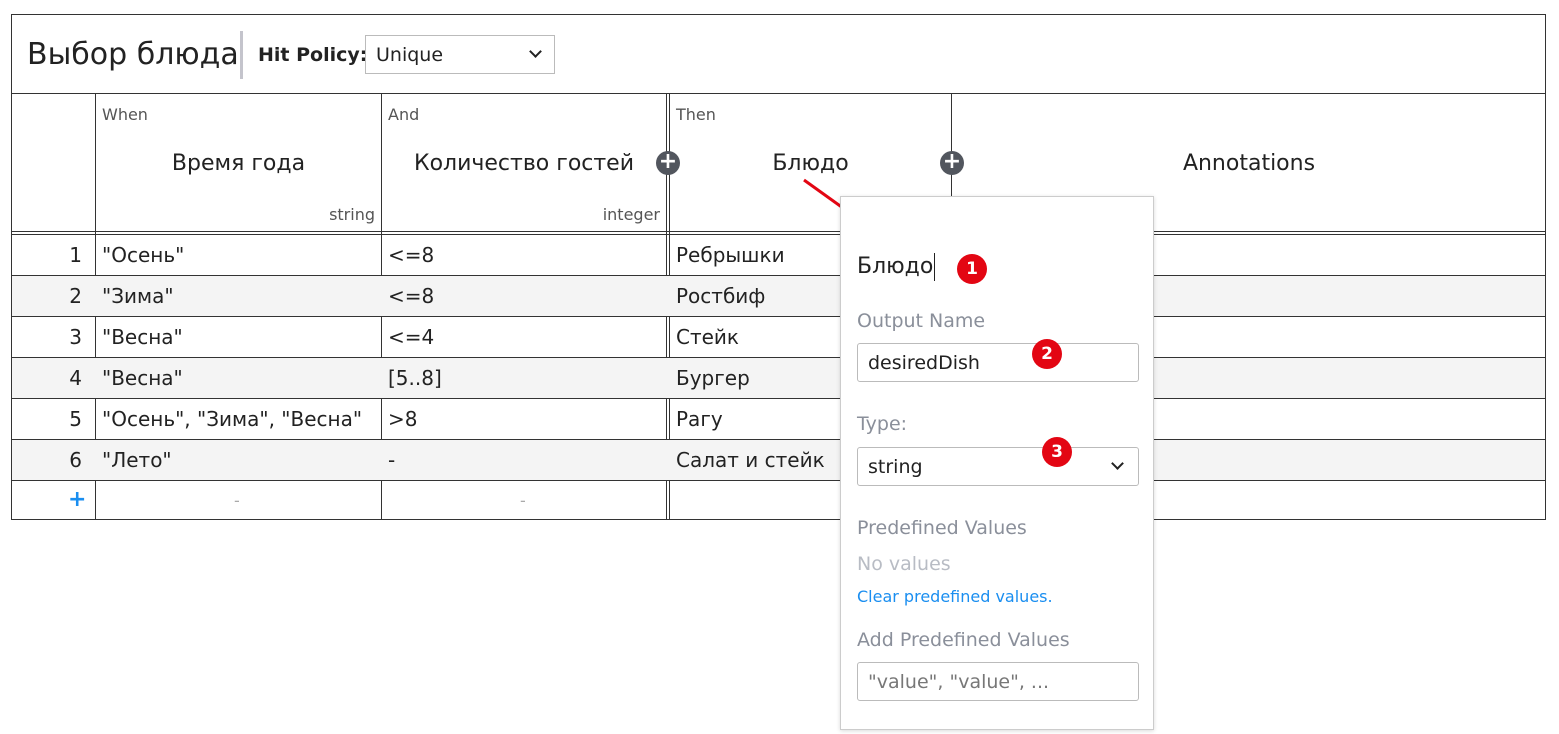 This screenshot has height=734, width=1559. I want to click on table-row: 4 "Весна" [5..8] Бургер, so click(778, 378).